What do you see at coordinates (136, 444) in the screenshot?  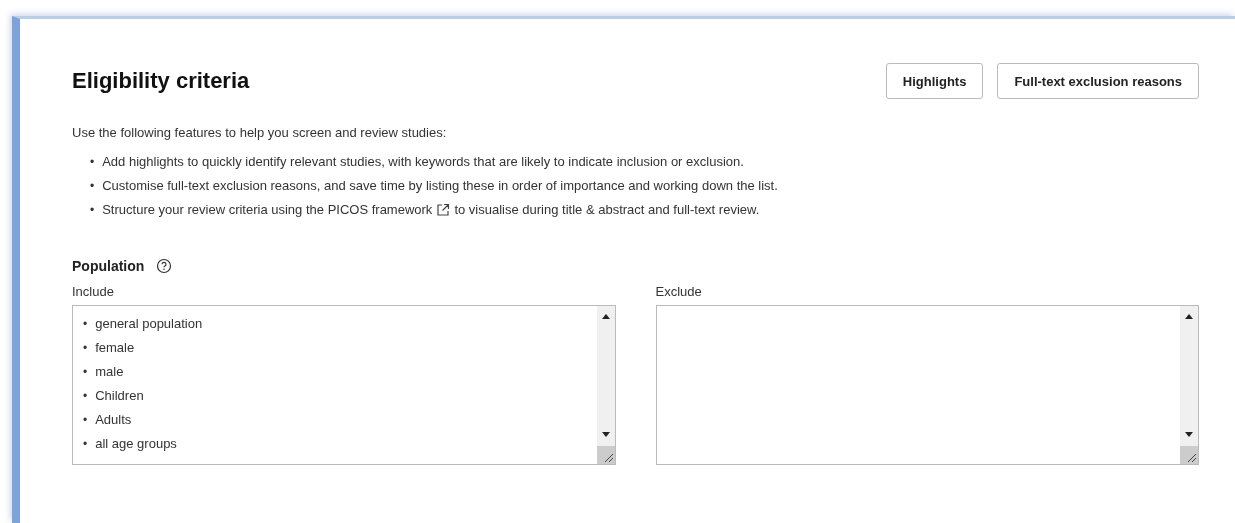 I see `list-item: all age groups` at bounding box center [136, 444].